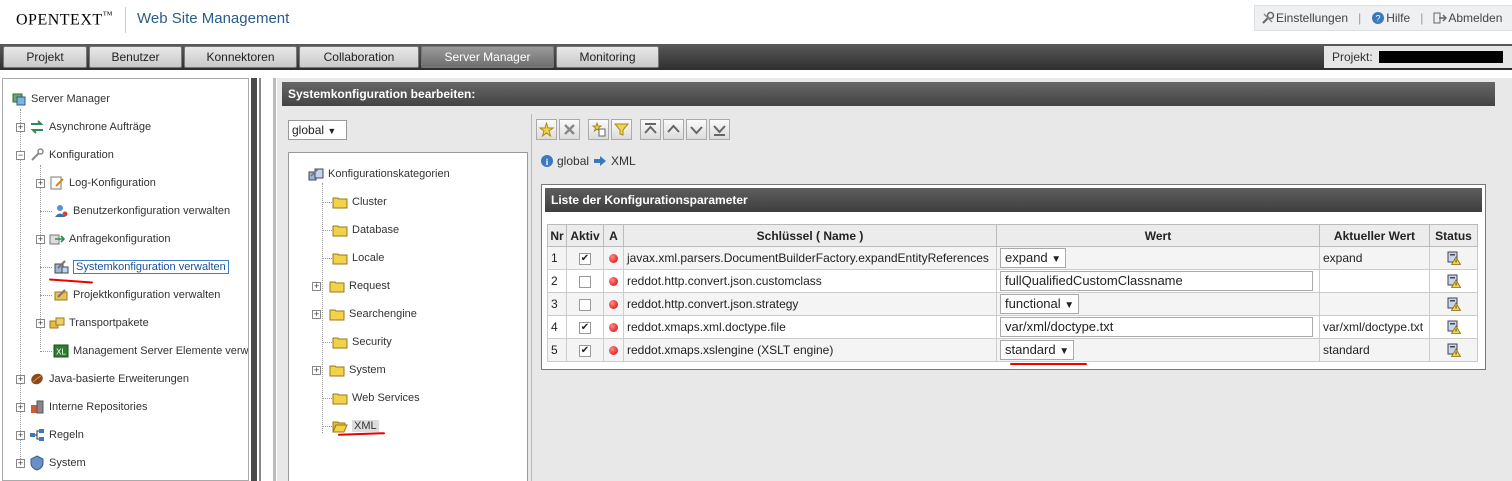 This screenshot has height=481, width=1512. I want to click on tree-item-systemkonfiguration: Systemkonfiguration verwalten, so click(141, 267).